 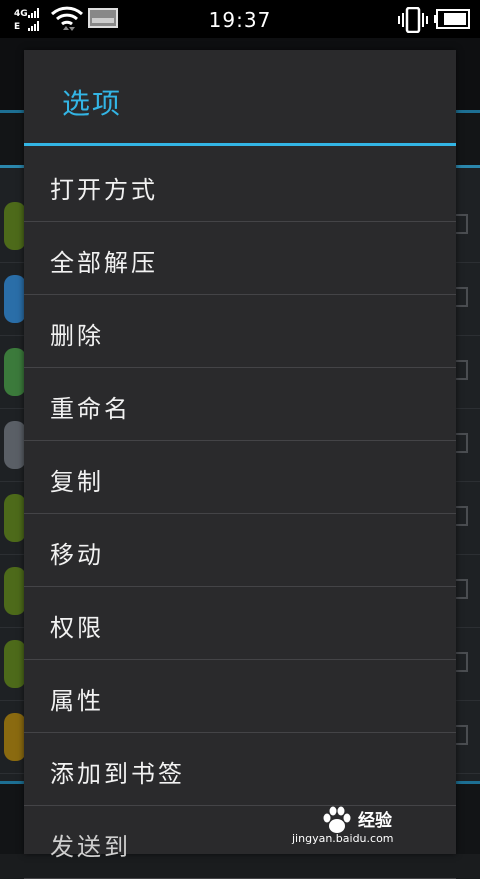 What do you see at coordinates (240, 696) in the screenshot?
I see `menu-item-properties: 属性` at bounding box center [240, 696].